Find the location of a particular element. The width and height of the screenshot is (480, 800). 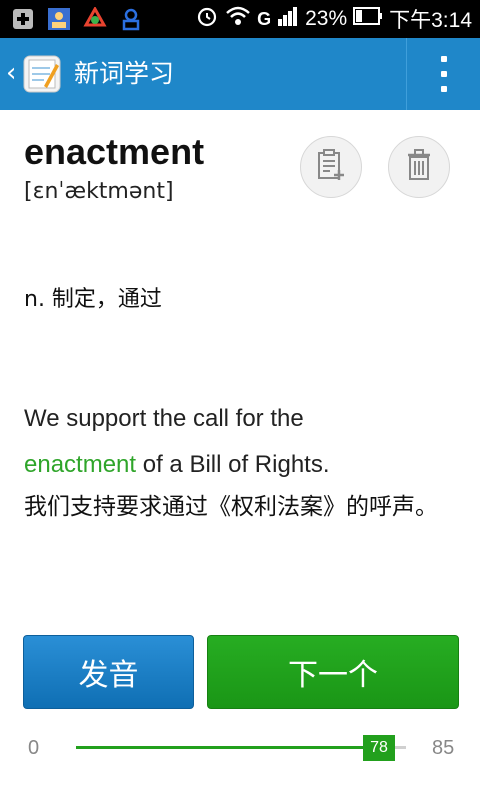

page-title: 新词学习 is located at coordinates (124, 73).